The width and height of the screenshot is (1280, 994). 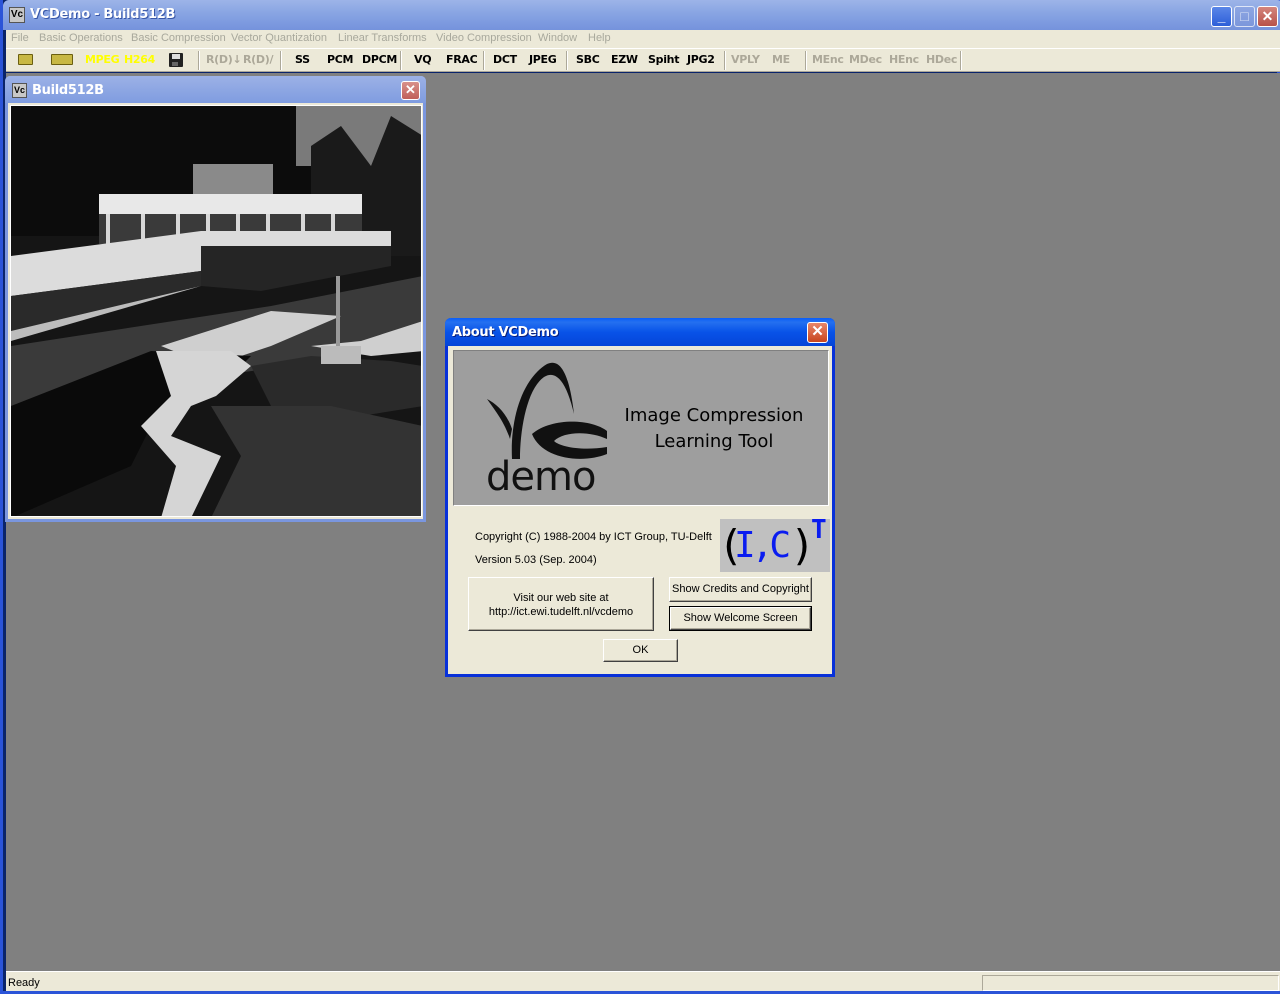 I want to click on ict-logo: ( I,C ) T, so click(x=774, y=543).